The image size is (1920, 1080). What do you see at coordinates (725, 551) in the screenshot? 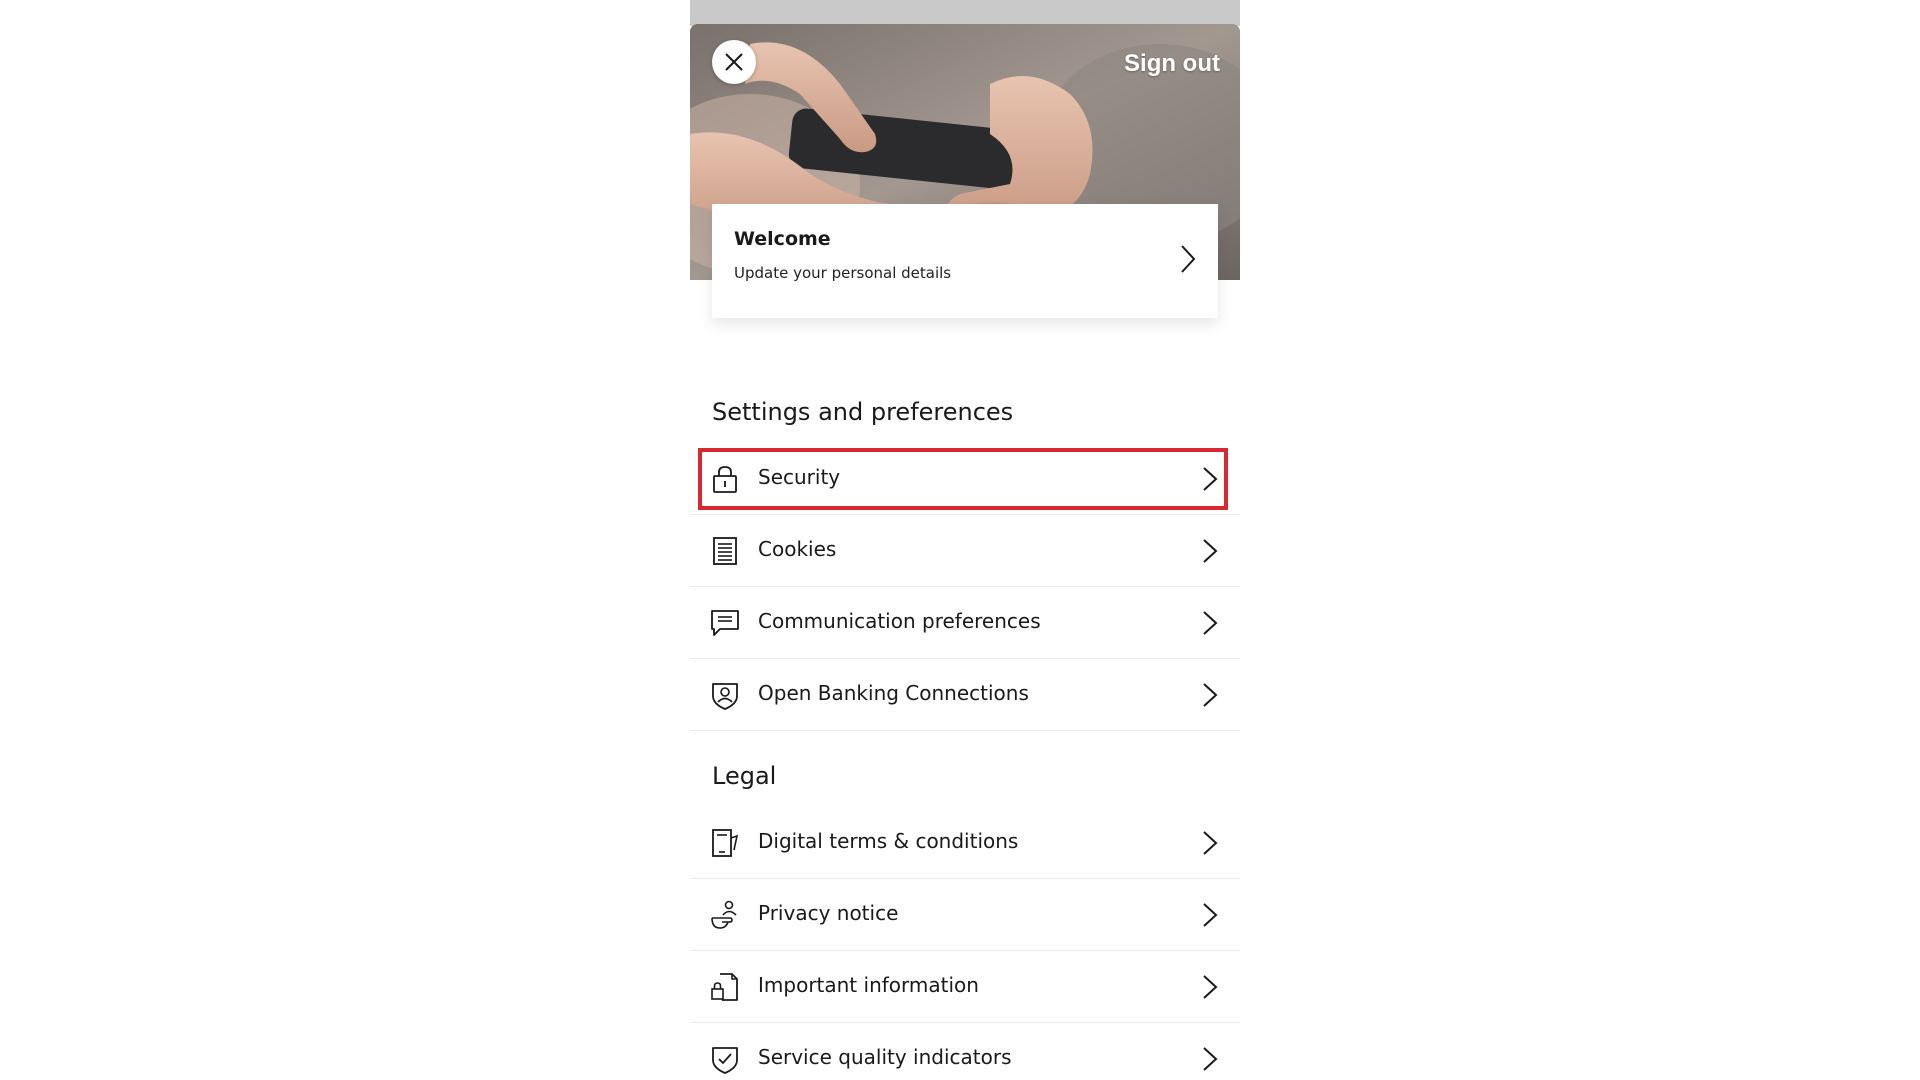
I see `document-list-icon` at bounding box center [725, 551].